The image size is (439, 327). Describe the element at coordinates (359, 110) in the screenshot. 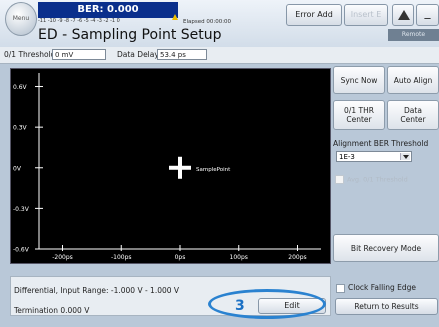

I see `thr-center-line1: 0/1 THR` at that location.